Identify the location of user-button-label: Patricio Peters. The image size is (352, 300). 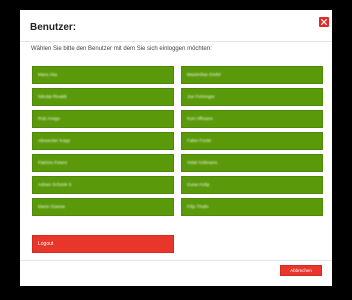
(53, 162).